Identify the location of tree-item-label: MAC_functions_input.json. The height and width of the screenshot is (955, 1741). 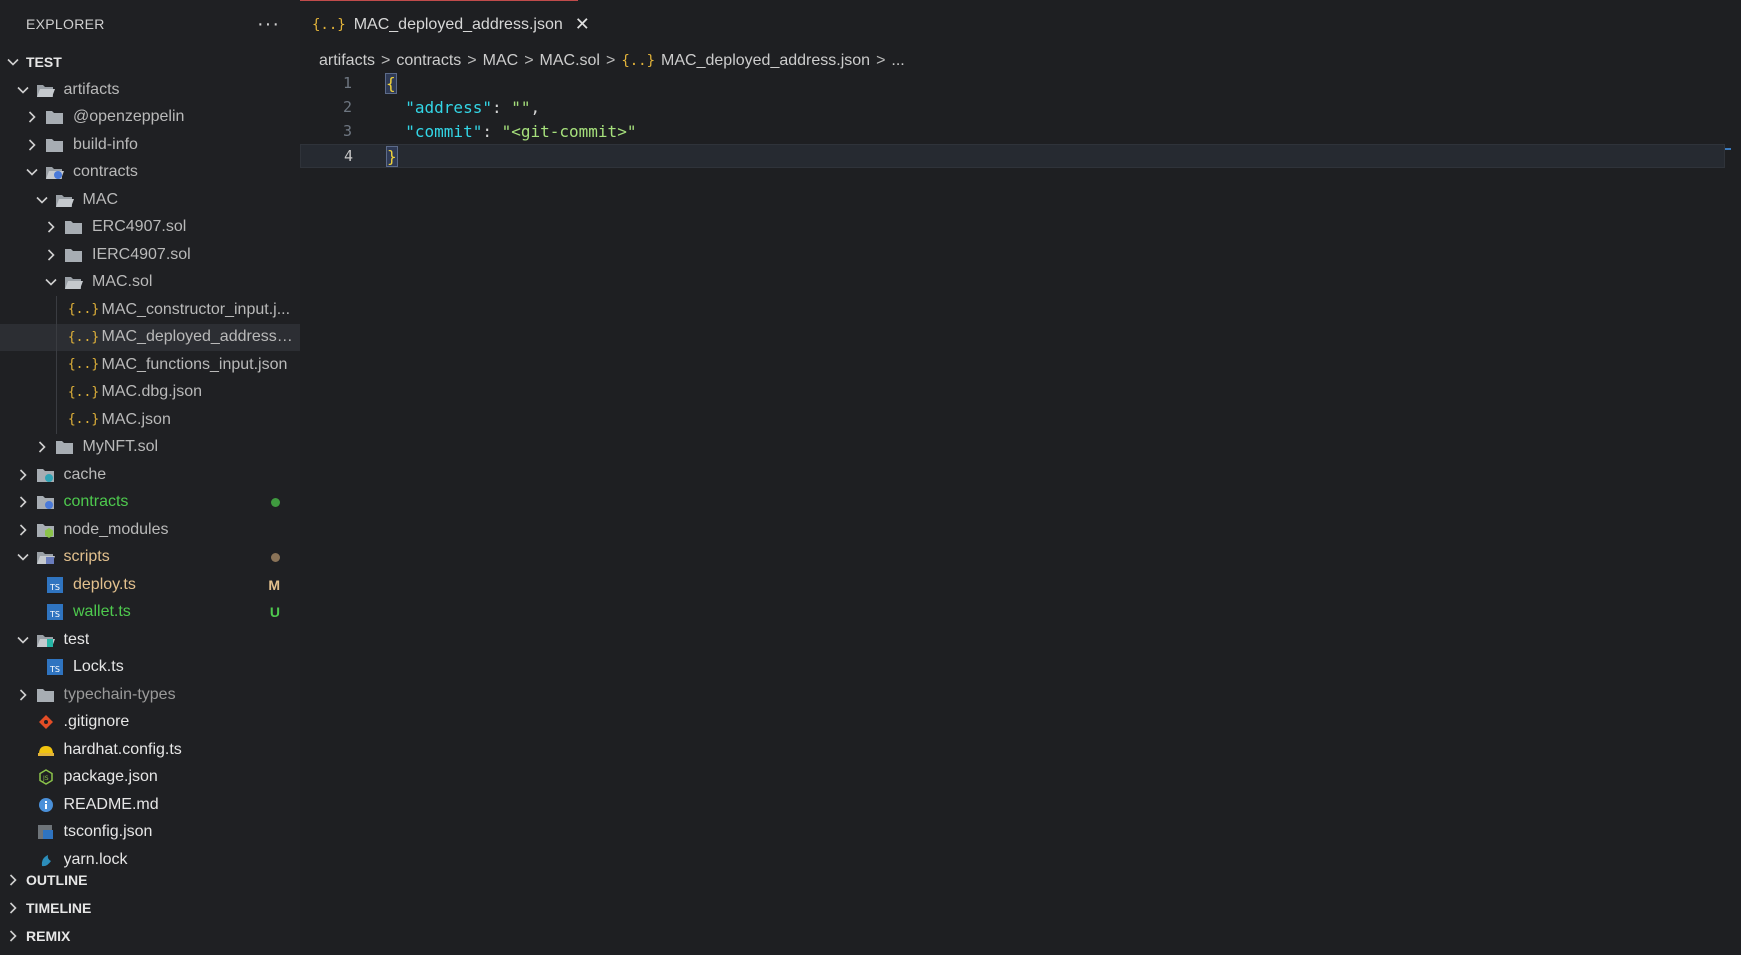
(194, 364).